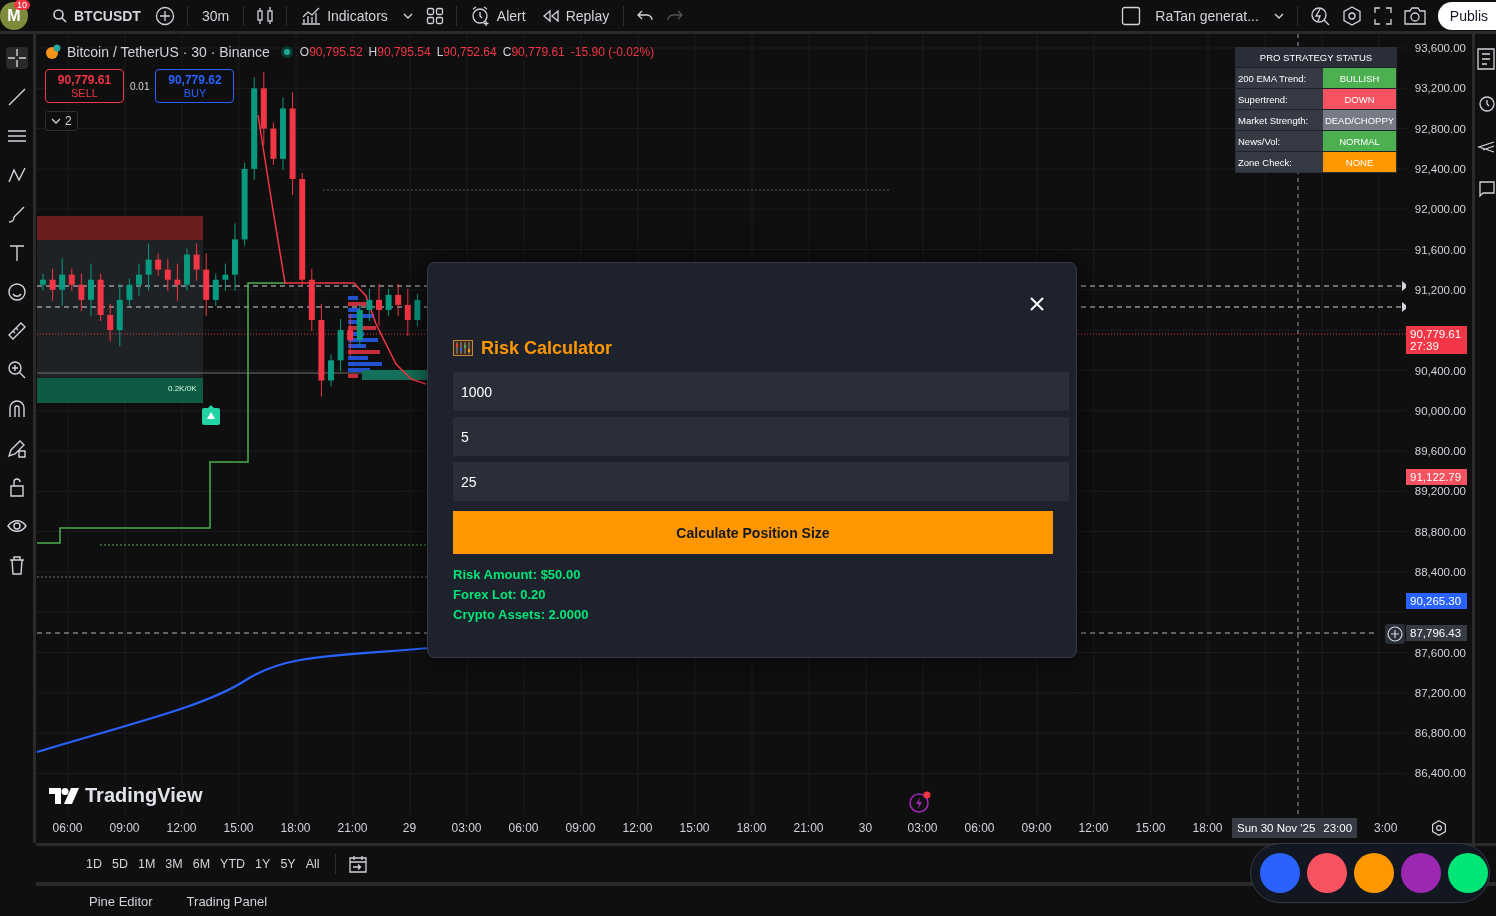 This screenshot has height=916, width=1496. What do you see at coordinates (612, 52) in the screenshot?
I see `price-change: -15.90 (-0.02%)` at bounding box center [612, 52].